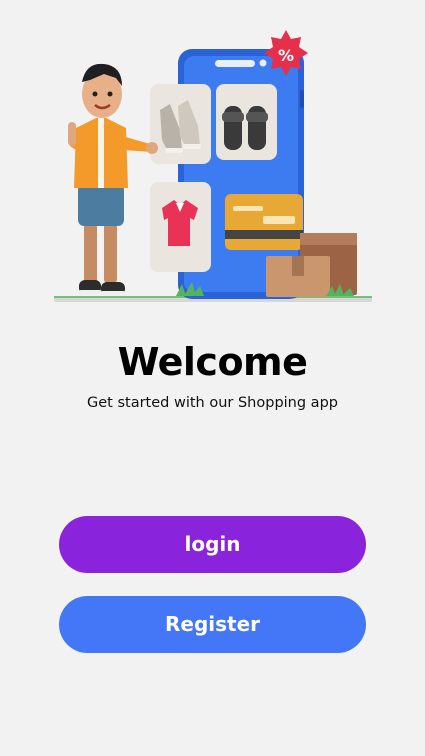  I want to click on login-button: login, so click(212, 544).